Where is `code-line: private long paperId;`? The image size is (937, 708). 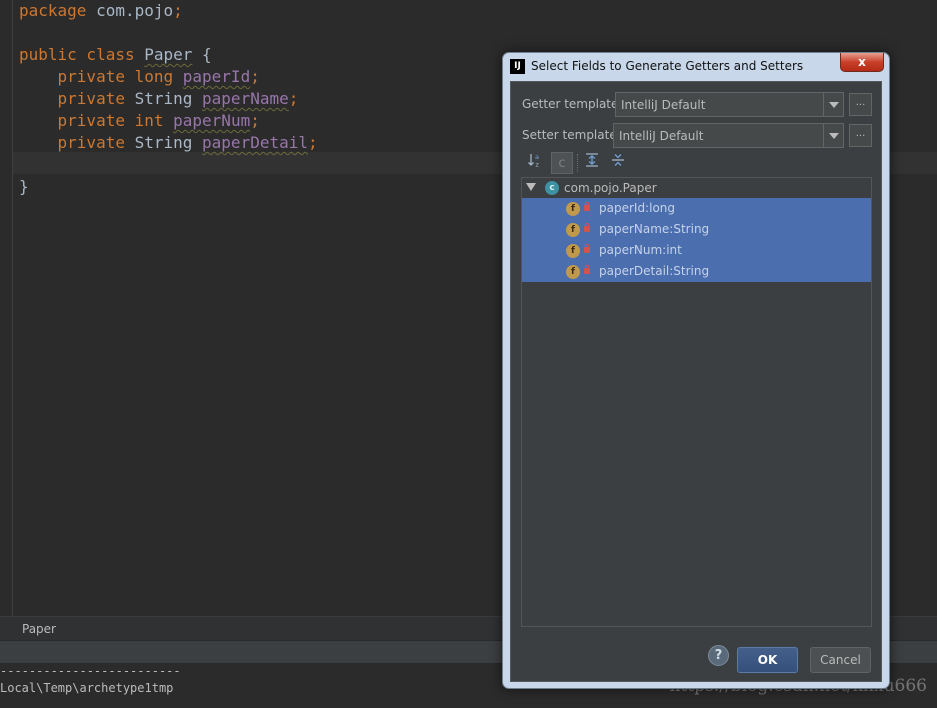
code-line: private long paperId; is located at coordinates (168, 77).